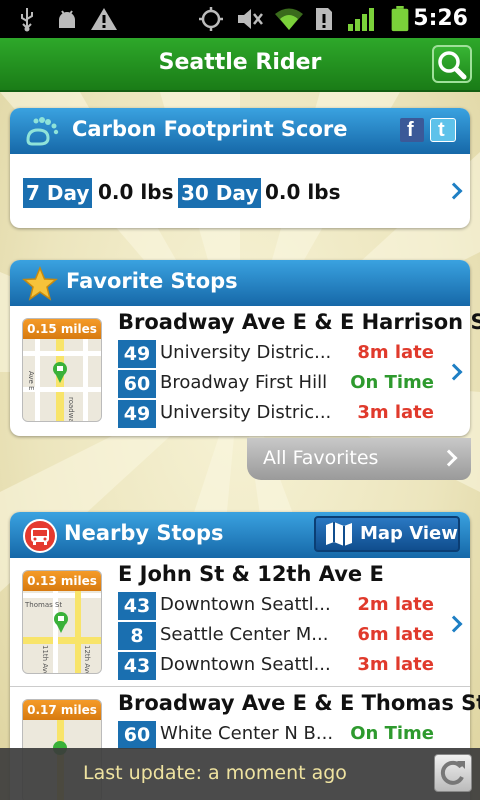 This screenshot has height=800, width=480. Describe the element at coordinates (144, 533) in the screenshot. I see `nearby-title: Nearby Stops` at that location.